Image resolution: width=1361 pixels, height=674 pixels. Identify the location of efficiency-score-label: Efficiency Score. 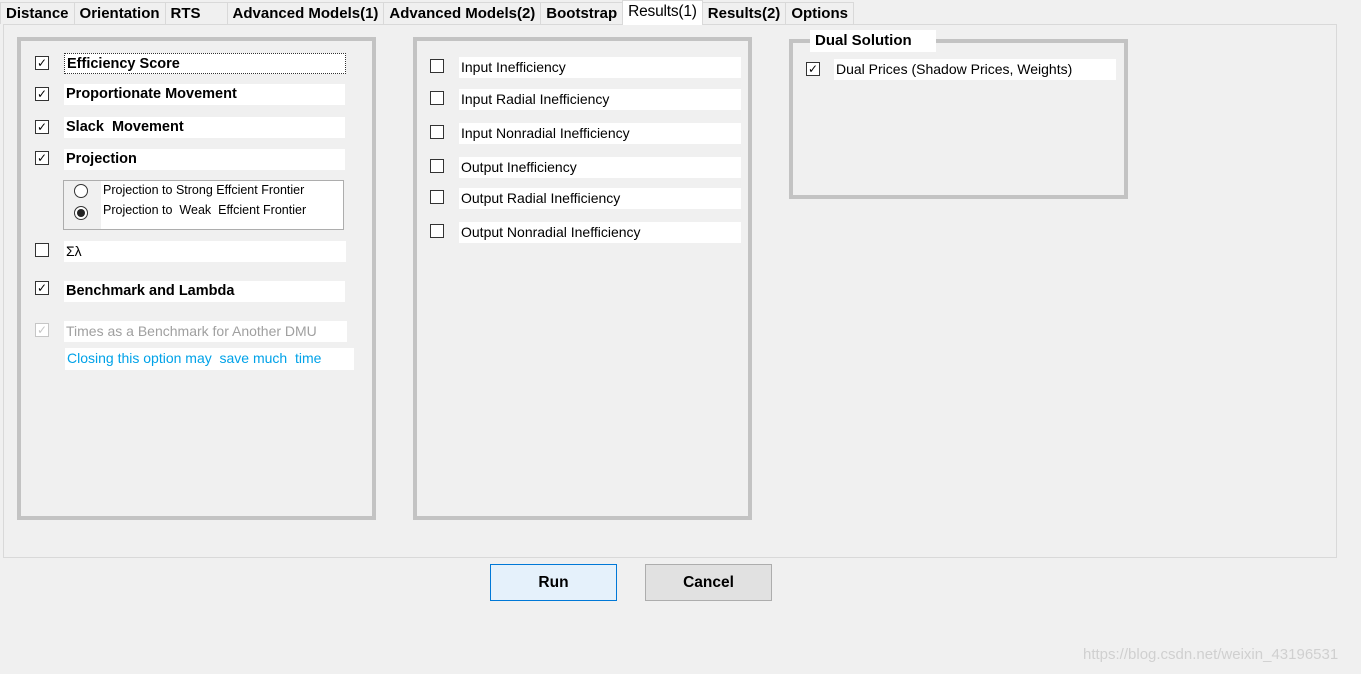
(205, 63).